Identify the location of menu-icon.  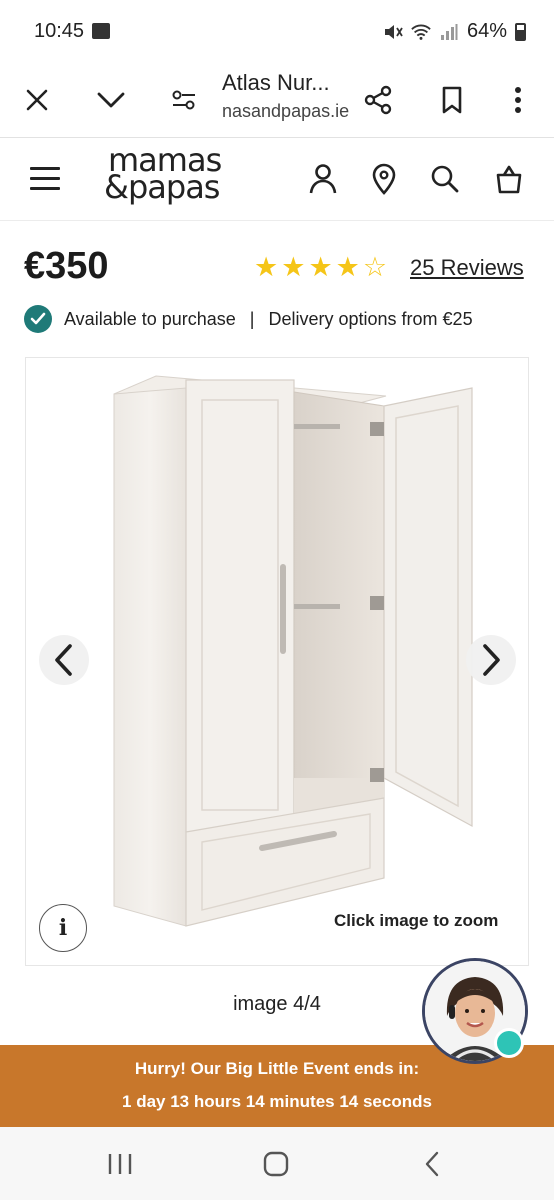
(45, 179).